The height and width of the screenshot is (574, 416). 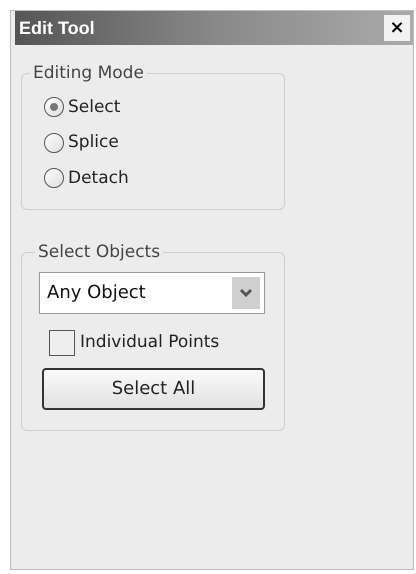 I want to click on window-title: Edit Tool, so click(x=57, y=28).